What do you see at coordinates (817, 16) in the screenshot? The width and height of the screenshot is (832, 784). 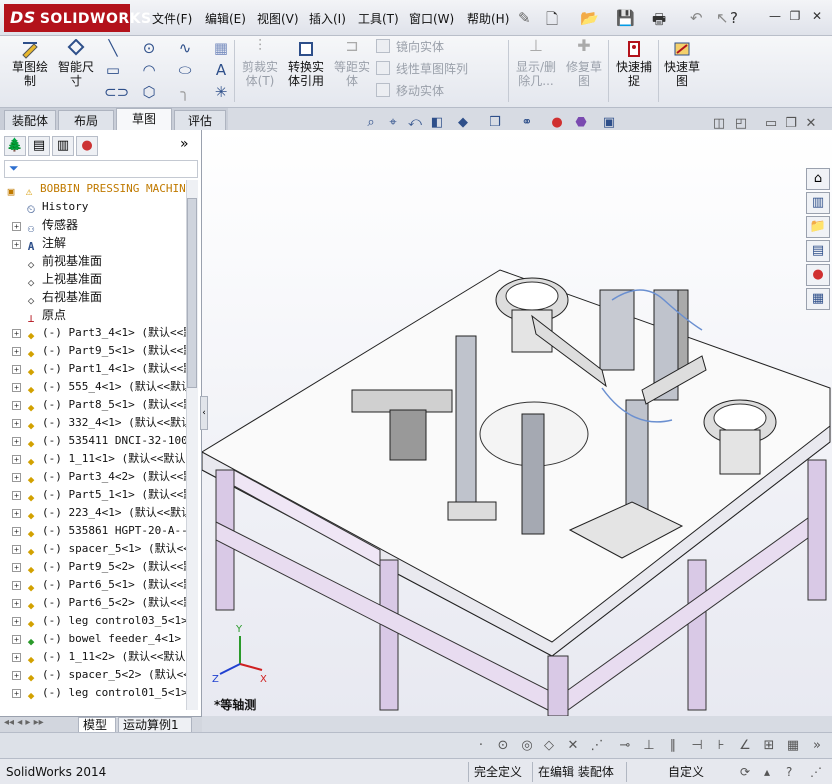 I see `close-icon: ✕` at bounding box center [817, 16].